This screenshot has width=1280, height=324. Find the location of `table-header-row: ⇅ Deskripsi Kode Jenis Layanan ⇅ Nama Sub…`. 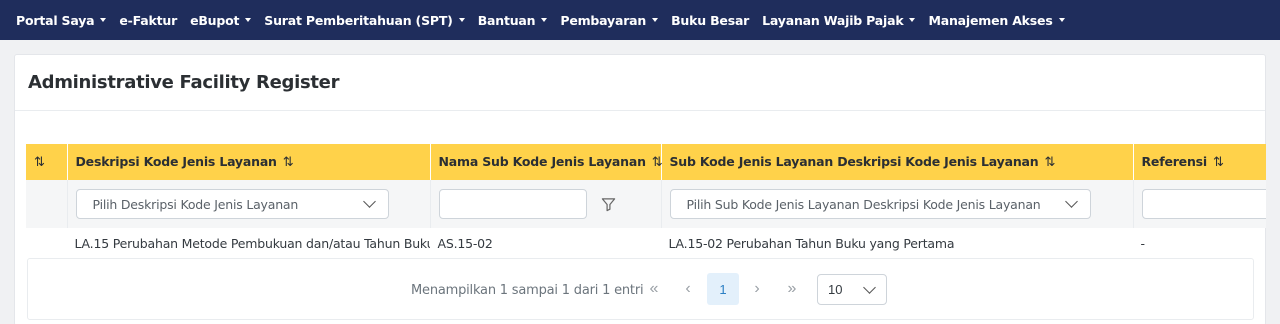

table-header-row: ⇅ Deskripsi Kode Jenis Layanan ⇅ Nama Sub… is located at coordinates (646, 162).